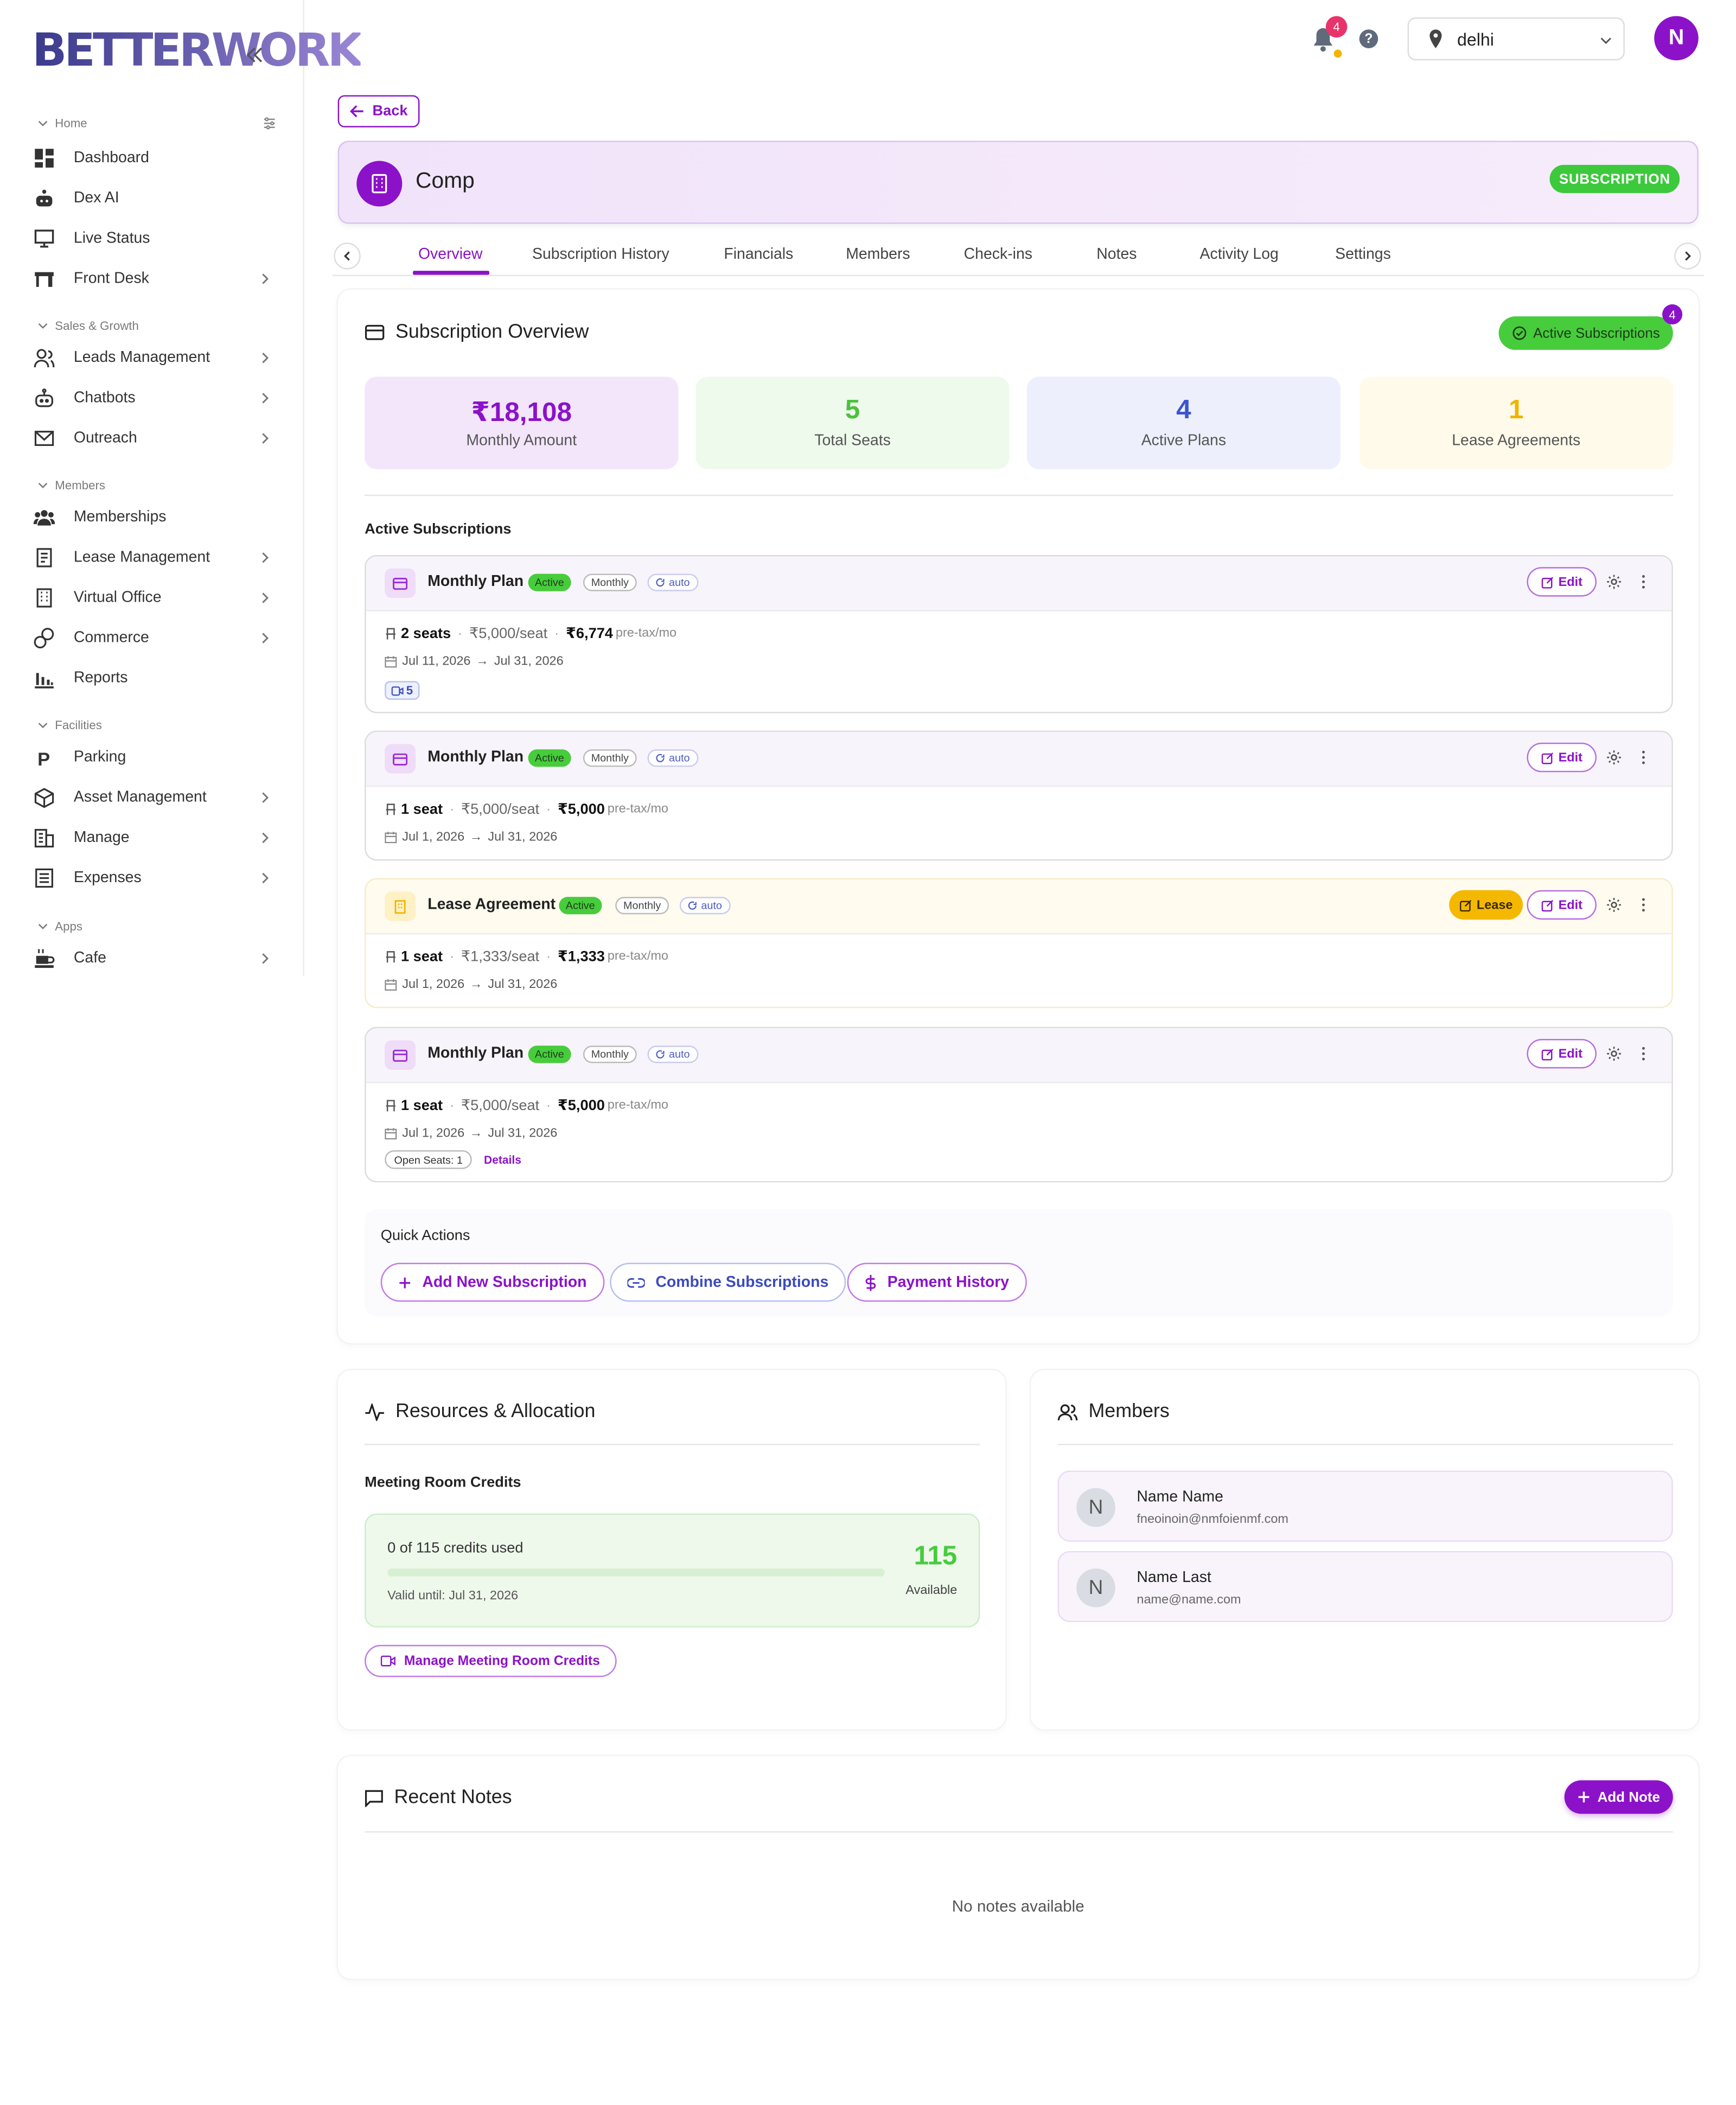  Describe the element at coordinates (154, 279) in the screenshot. I see `sidebar-item-front-desk: Front Desk` at that location.